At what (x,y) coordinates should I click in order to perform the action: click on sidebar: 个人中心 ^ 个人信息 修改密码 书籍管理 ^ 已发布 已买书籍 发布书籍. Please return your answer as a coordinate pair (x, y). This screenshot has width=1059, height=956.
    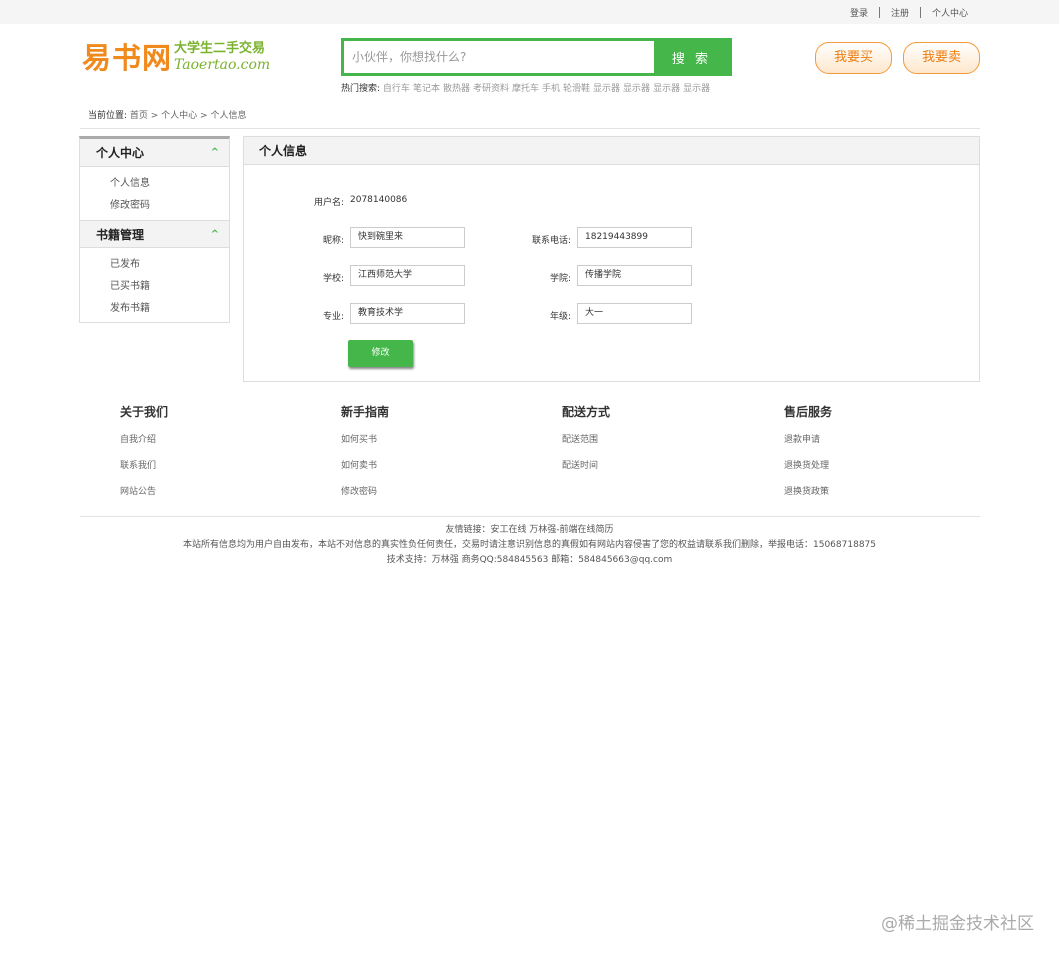
    Looking at the image, I should click on (154, 229).